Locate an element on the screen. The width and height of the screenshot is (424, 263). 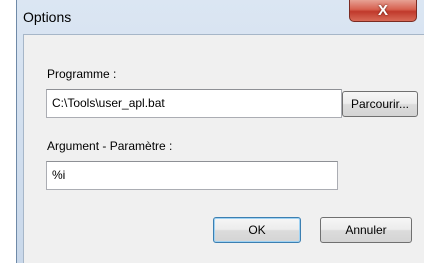
program-path-input: C:\Tools\user_apl.bat is located at coordinates (194, 103).